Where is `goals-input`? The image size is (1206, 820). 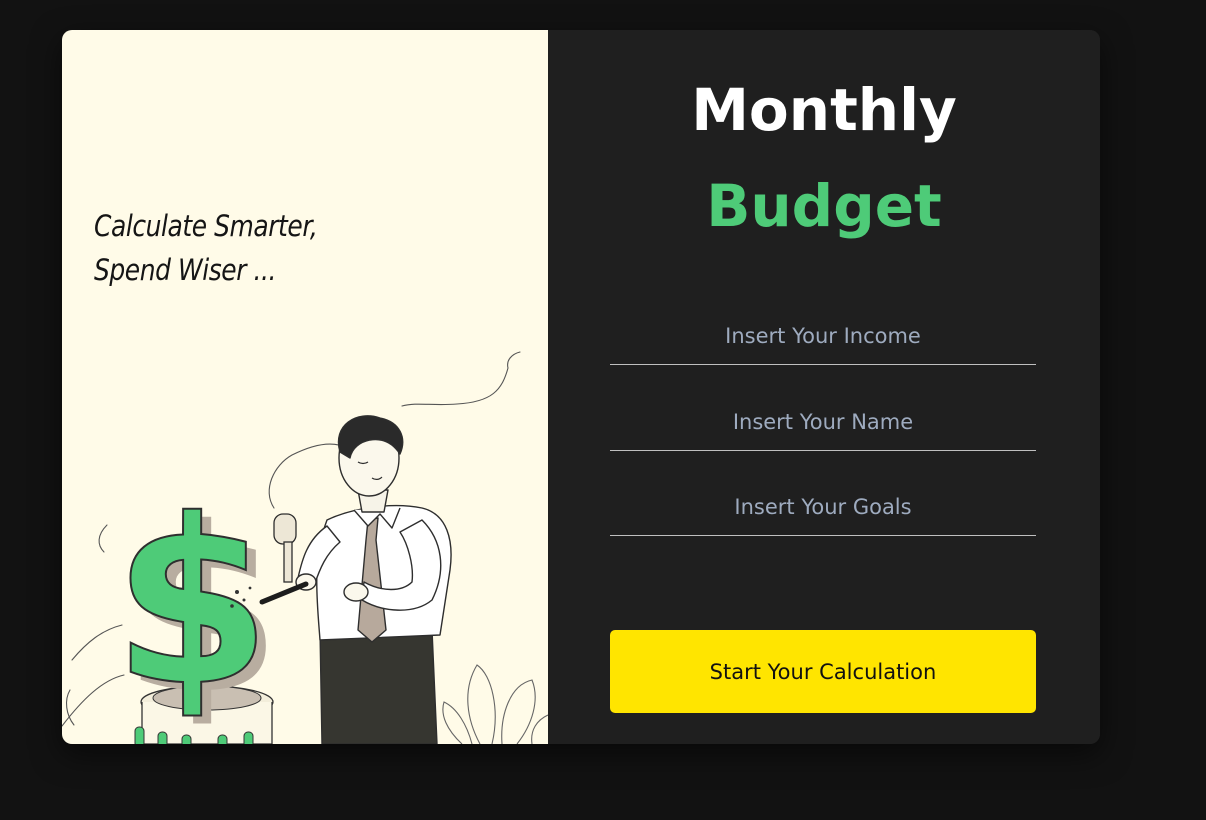 goals-input is located at coordinates (823, 507).